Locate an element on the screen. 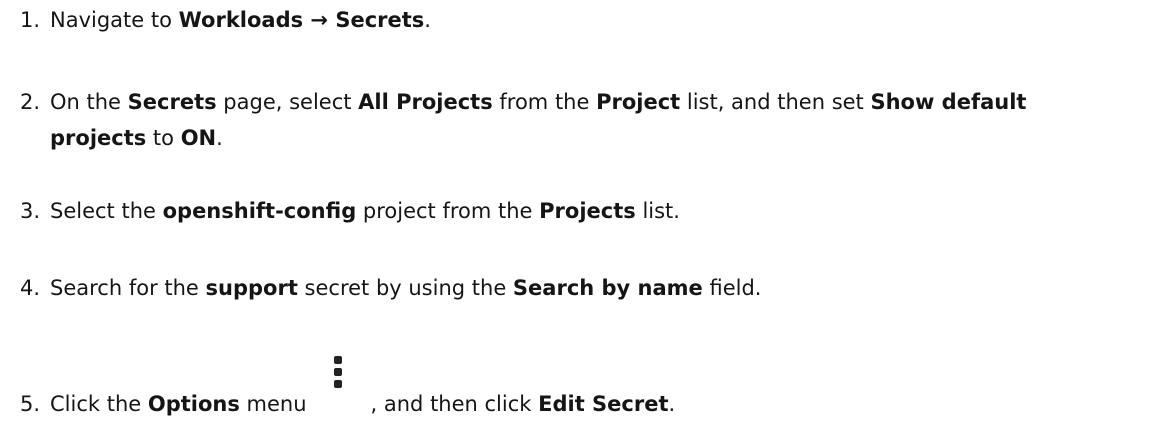 The width and height of the screenshot is (1176, 422). step-2-continued: projects to ON. is located at coordinates (111, 138).